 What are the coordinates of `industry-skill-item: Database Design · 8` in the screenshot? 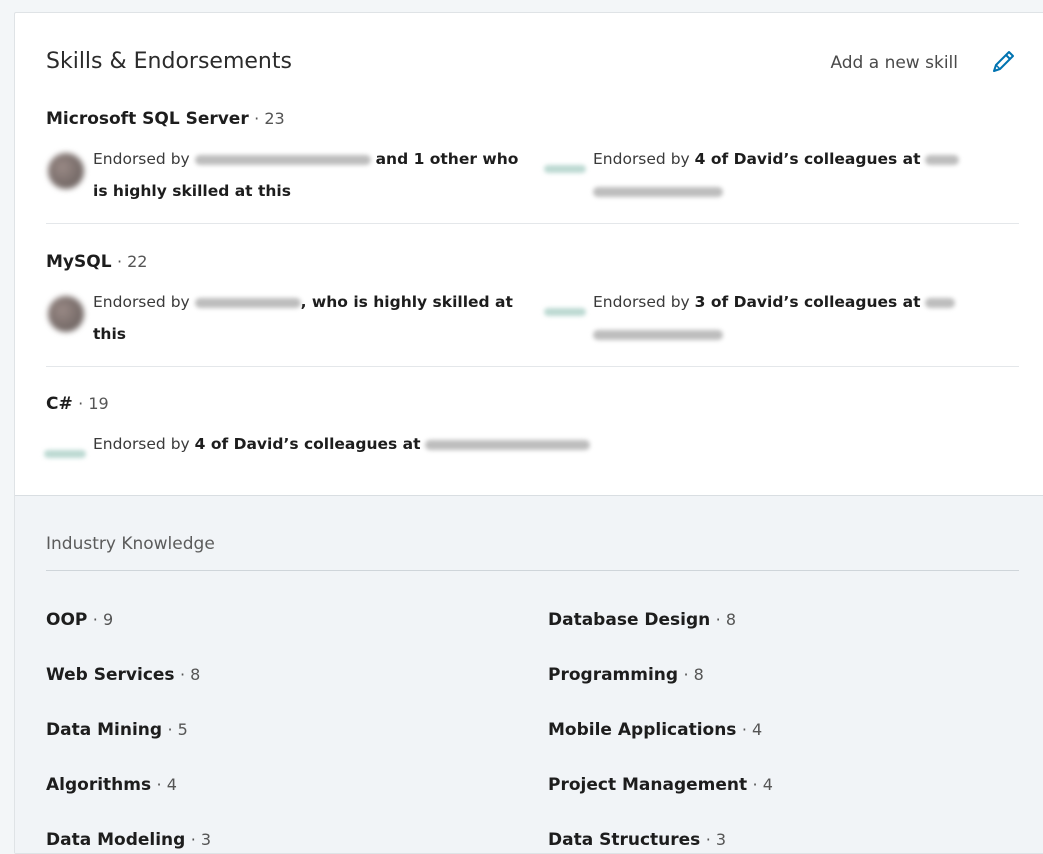 It's located at (642, 620).